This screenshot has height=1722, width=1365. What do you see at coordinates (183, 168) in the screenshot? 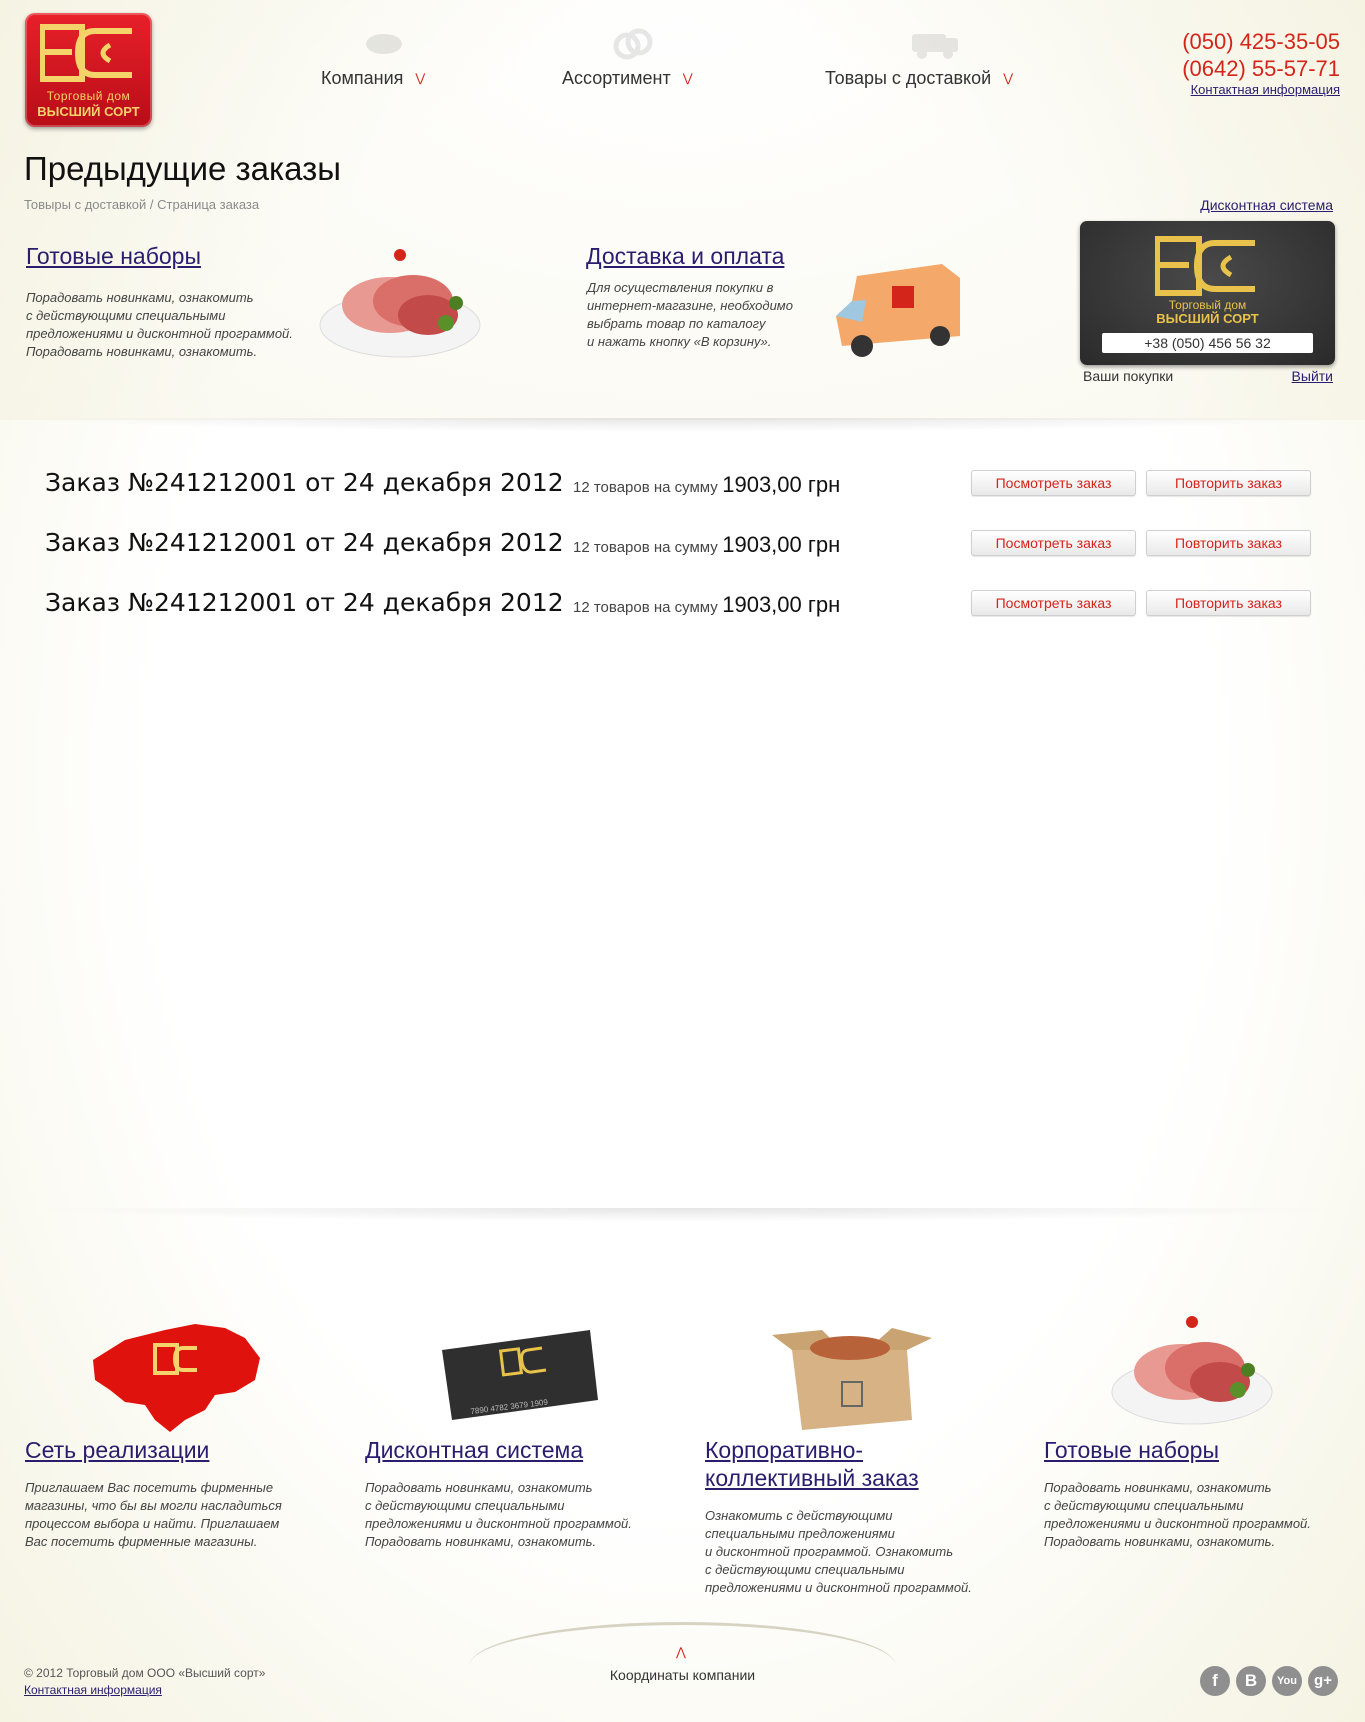
I see `page-title: Предыдущие заказы` at bounding box center [183, 168].